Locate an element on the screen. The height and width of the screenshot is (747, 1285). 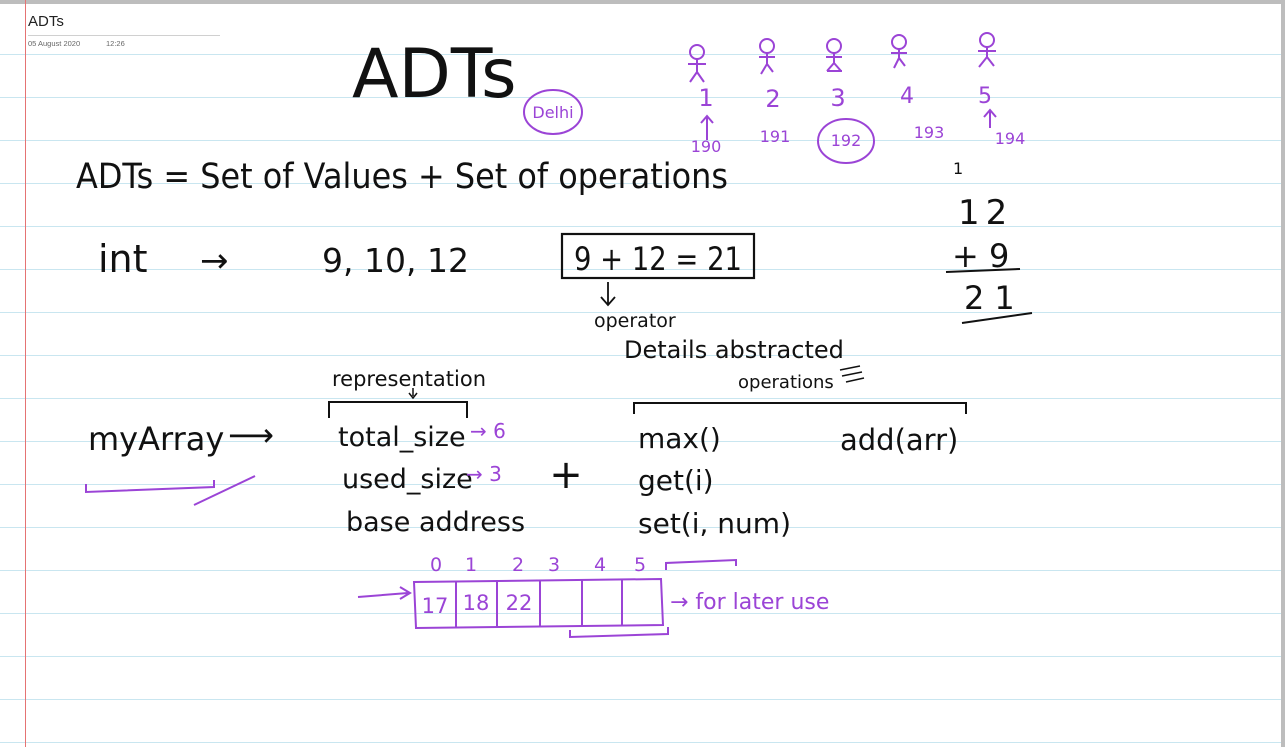
myarray-arrow: ⟶ is located at coordinates (251, 435).